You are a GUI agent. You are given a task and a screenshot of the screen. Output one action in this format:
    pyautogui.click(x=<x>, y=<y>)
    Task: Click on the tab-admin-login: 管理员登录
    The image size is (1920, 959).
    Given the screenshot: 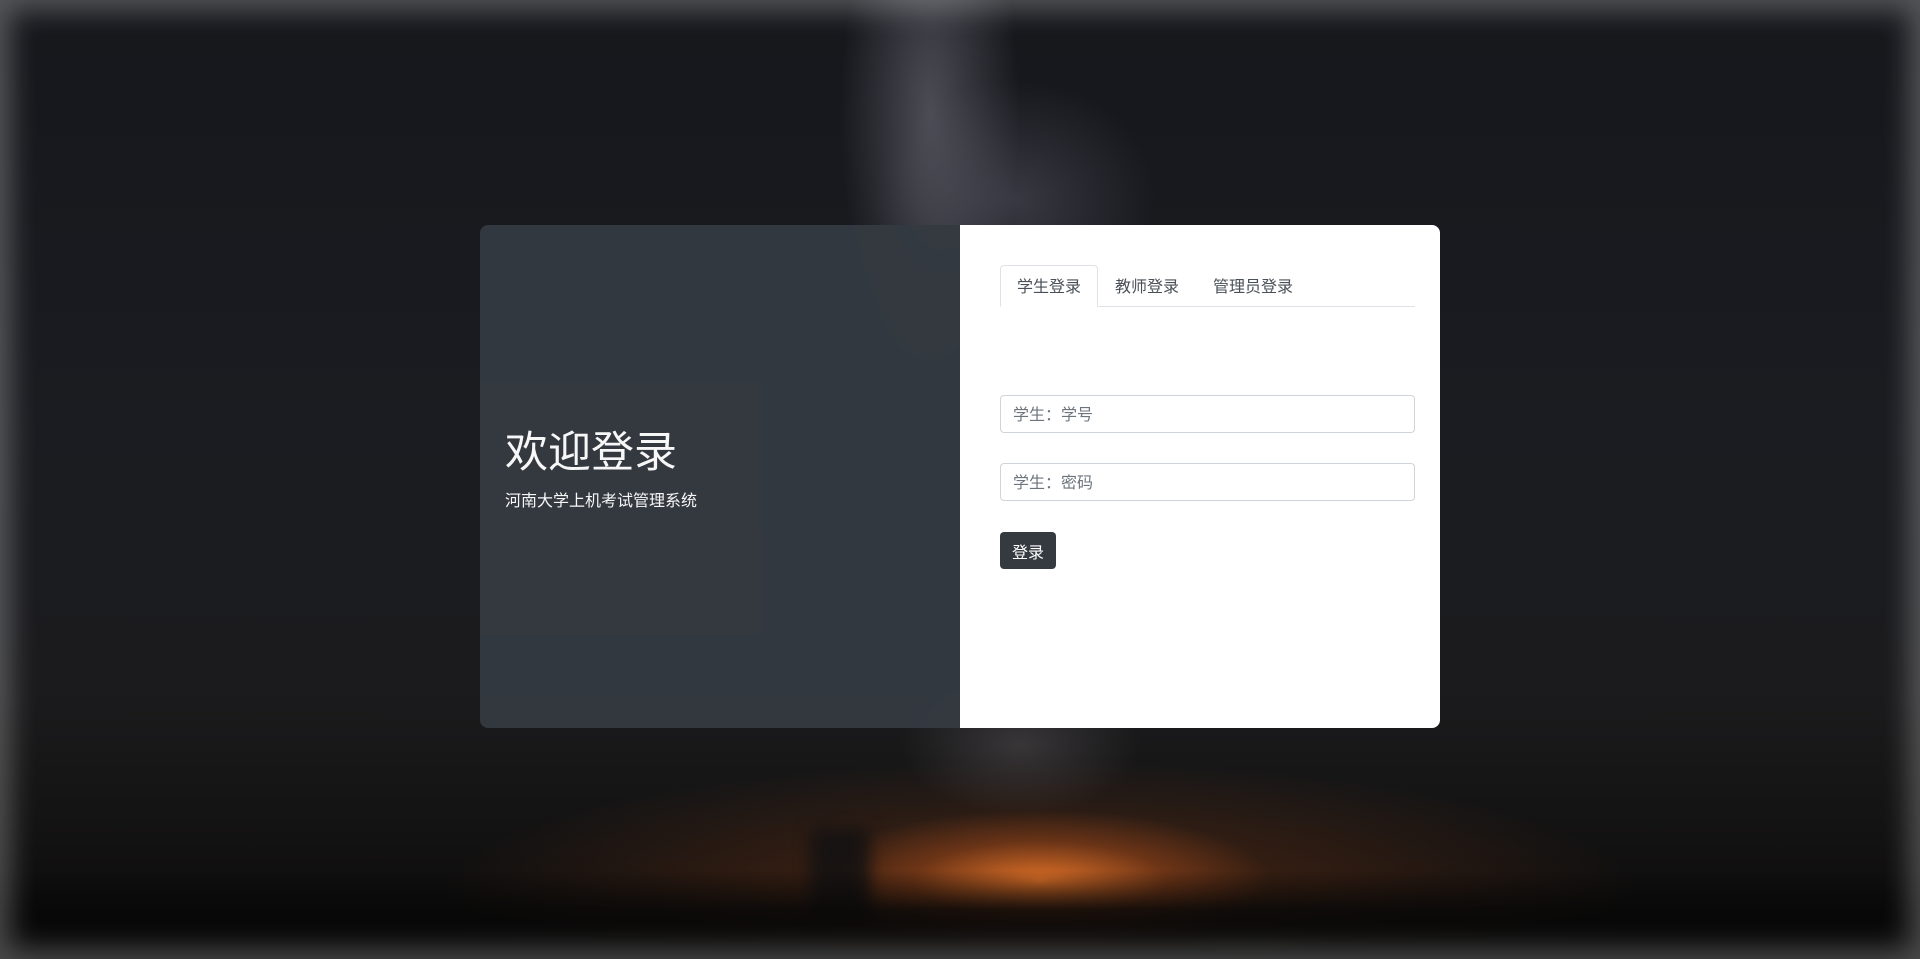 What is the action you would take?
    pyautogui.click(x=1253, y=286)
    